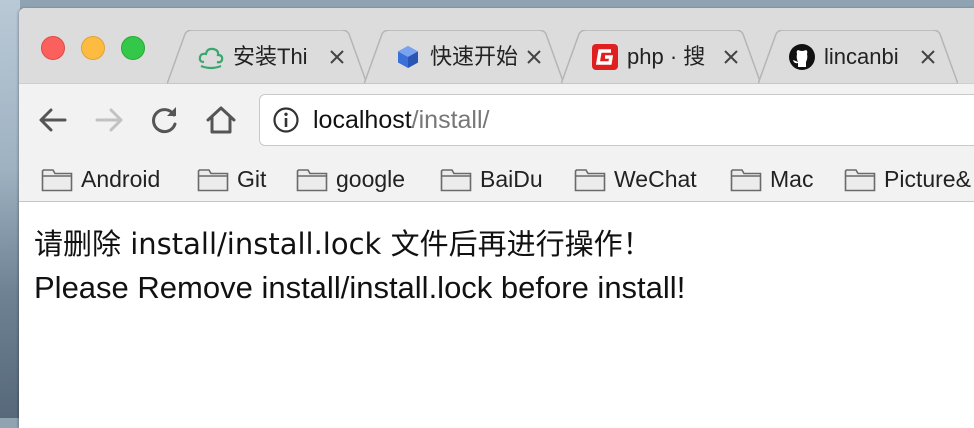  What do you see at coordinates (343, 244) in the screenshot?
I see `error-message-chinese: 请删除 install/install.lock 文件后再进行操作！` at bounding box center [343, 244].